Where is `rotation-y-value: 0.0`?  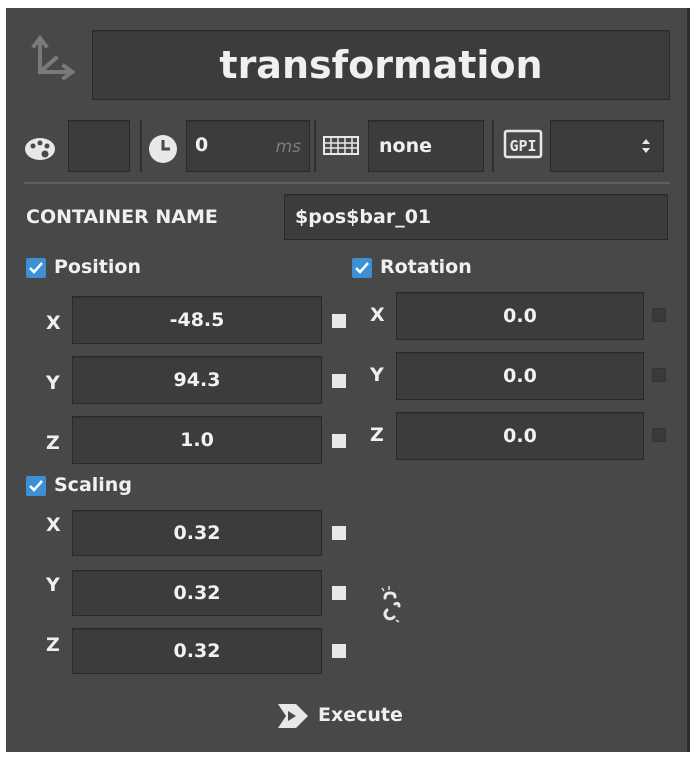
rotation-y-value: 0.0 is located at coordinates (520, 376).